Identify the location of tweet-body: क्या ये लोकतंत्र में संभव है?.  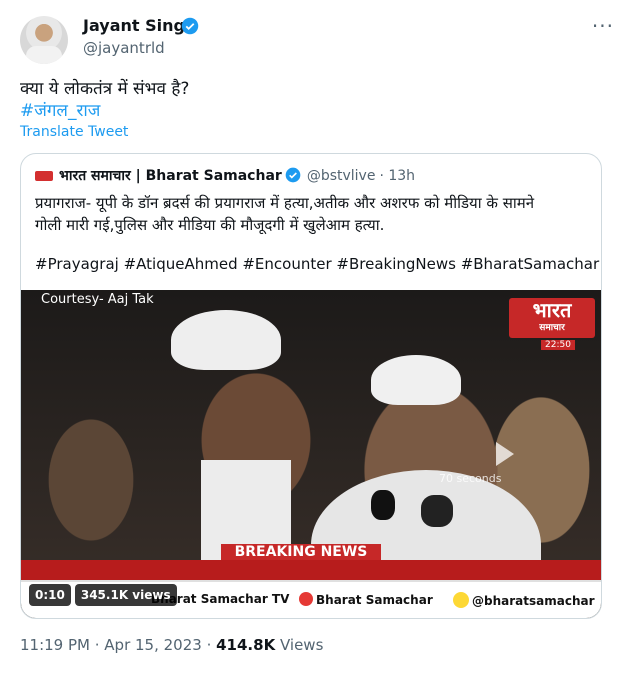
(105, 89).